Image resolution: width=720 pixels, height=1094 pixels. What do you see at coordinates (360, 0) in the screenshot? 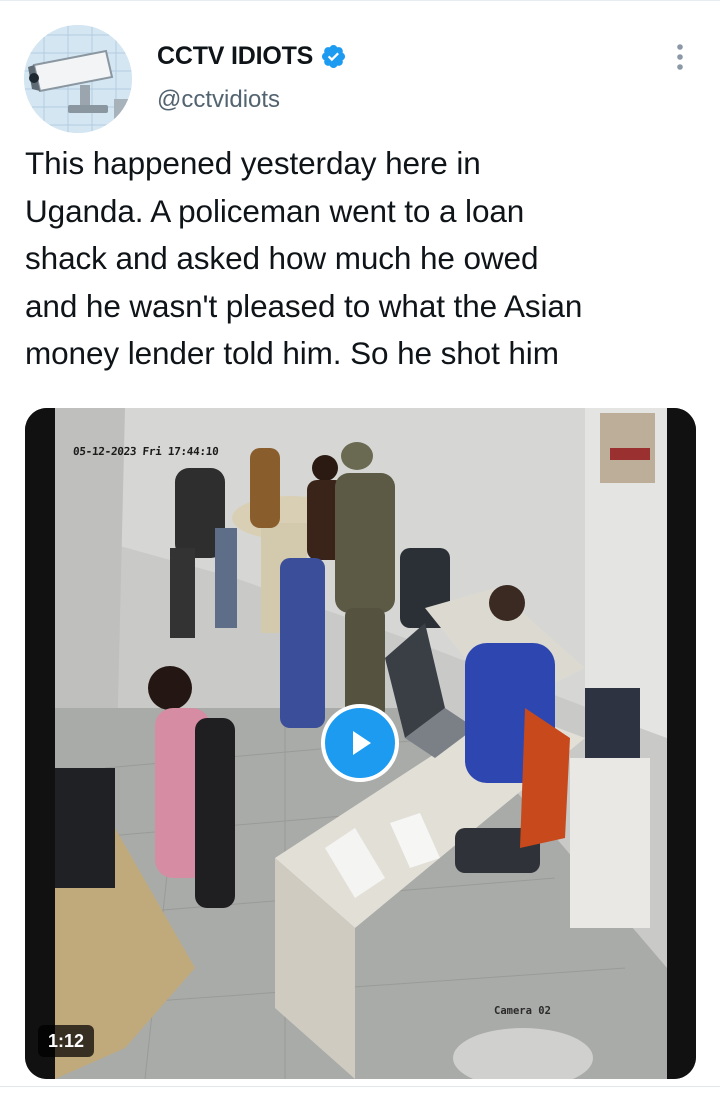
I see `top-divider` at bounding box center [360, 0].